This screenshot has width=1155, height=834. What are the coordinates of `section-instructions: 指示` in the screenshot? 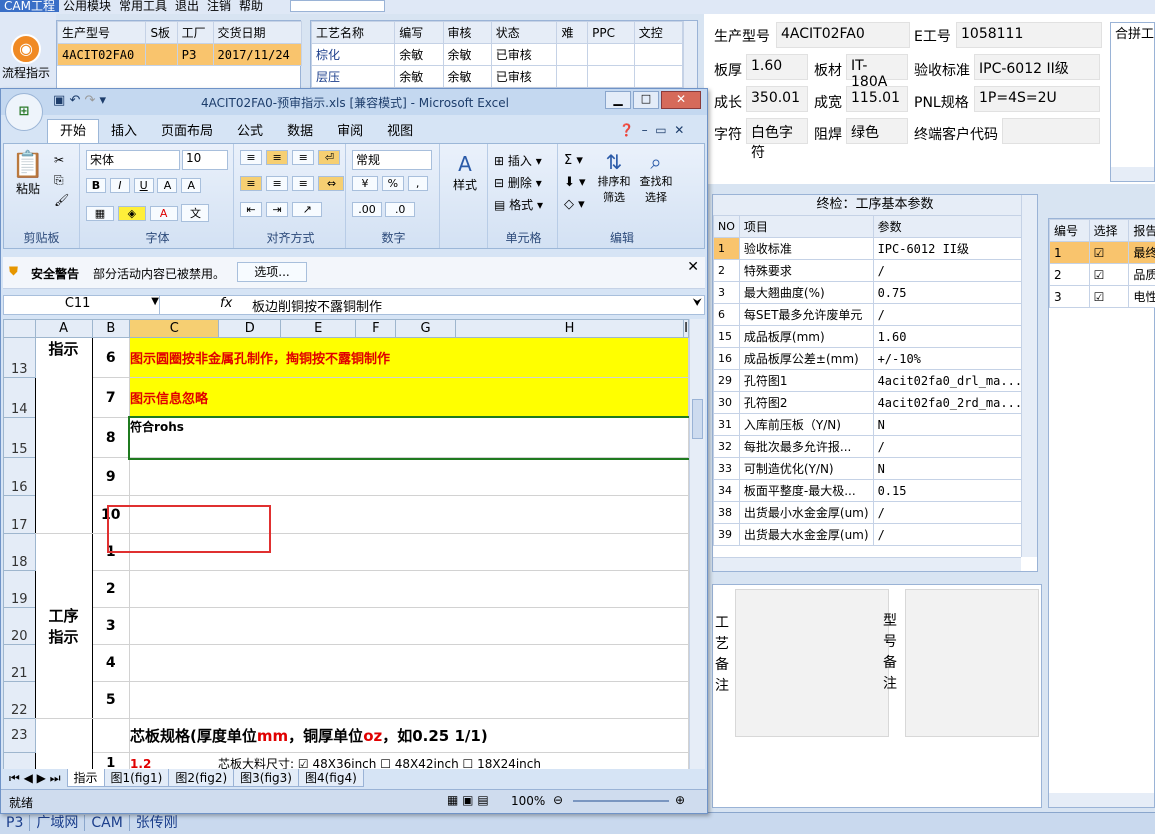 It's located at (63, 435).